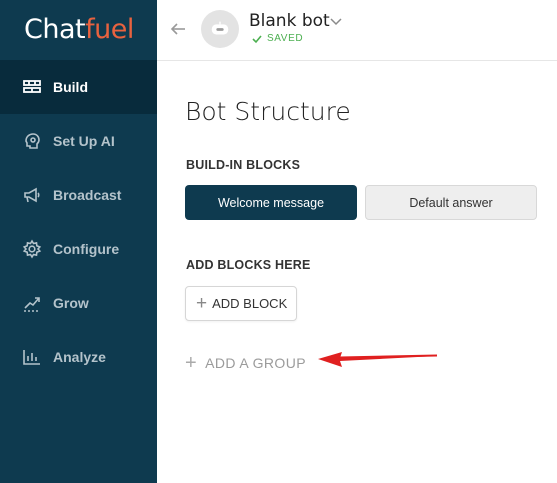 The width and height of the screenshot is (557, 483). I want to click on sidebar-item-set-up-ai: Set Up AI, so click(78, 141).